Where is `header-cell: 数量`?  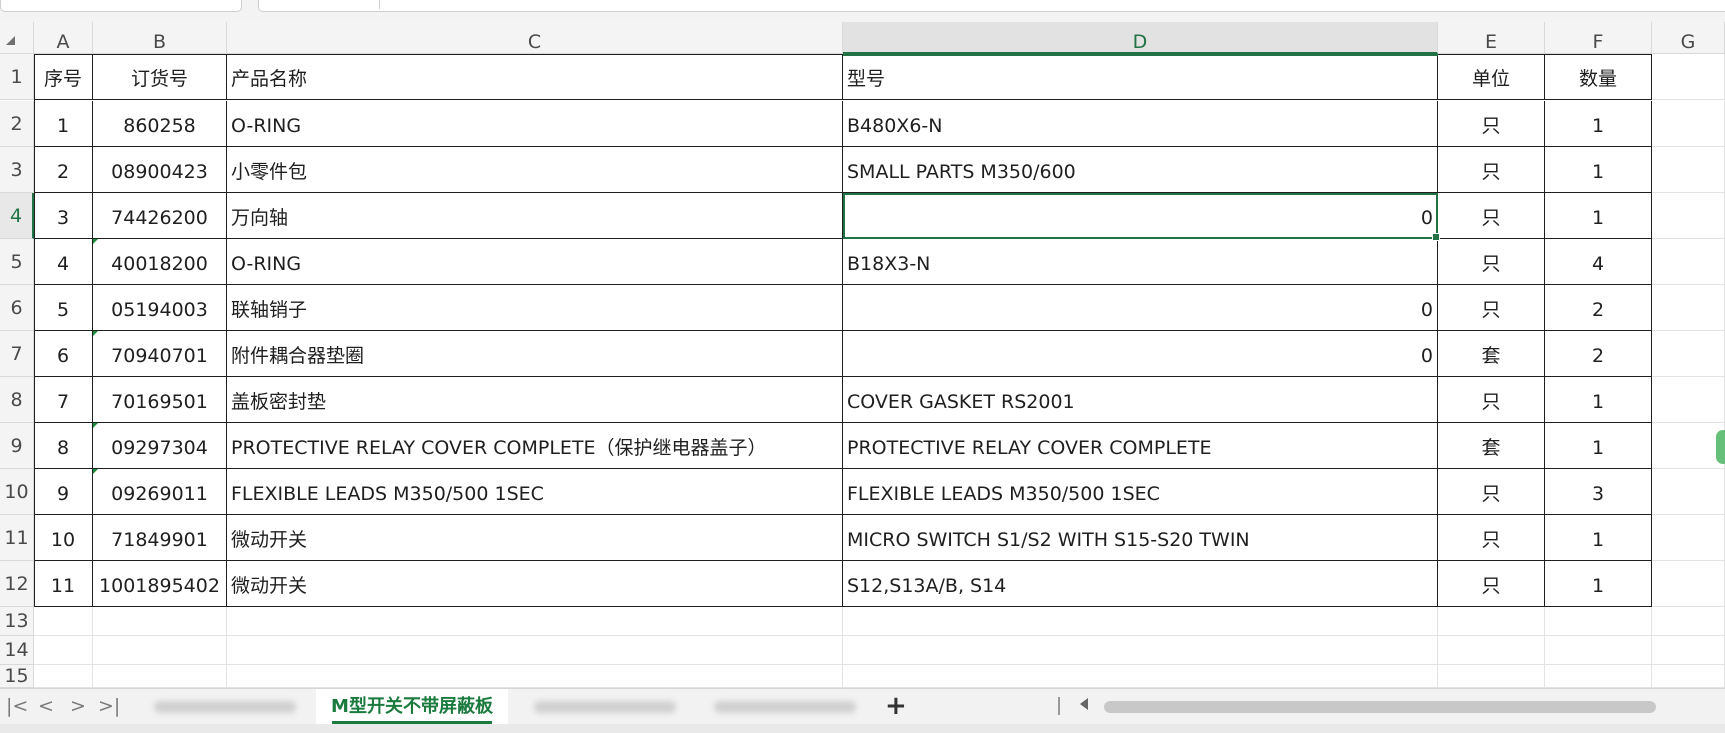
header-cell: 数量 is located at coordinates (1598, 77).